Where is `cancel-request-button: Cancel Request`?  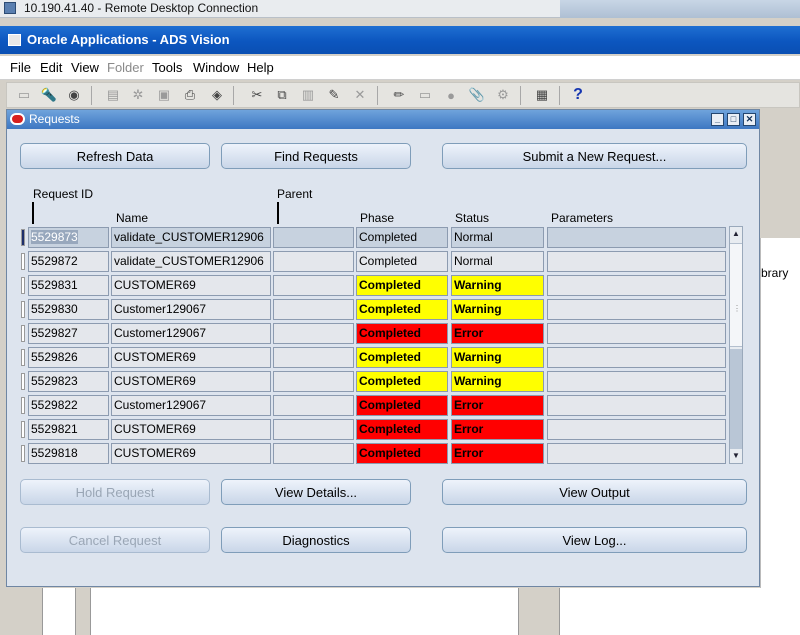 cancel-request-button: Cancel Request is located at coordinates (115, 540).